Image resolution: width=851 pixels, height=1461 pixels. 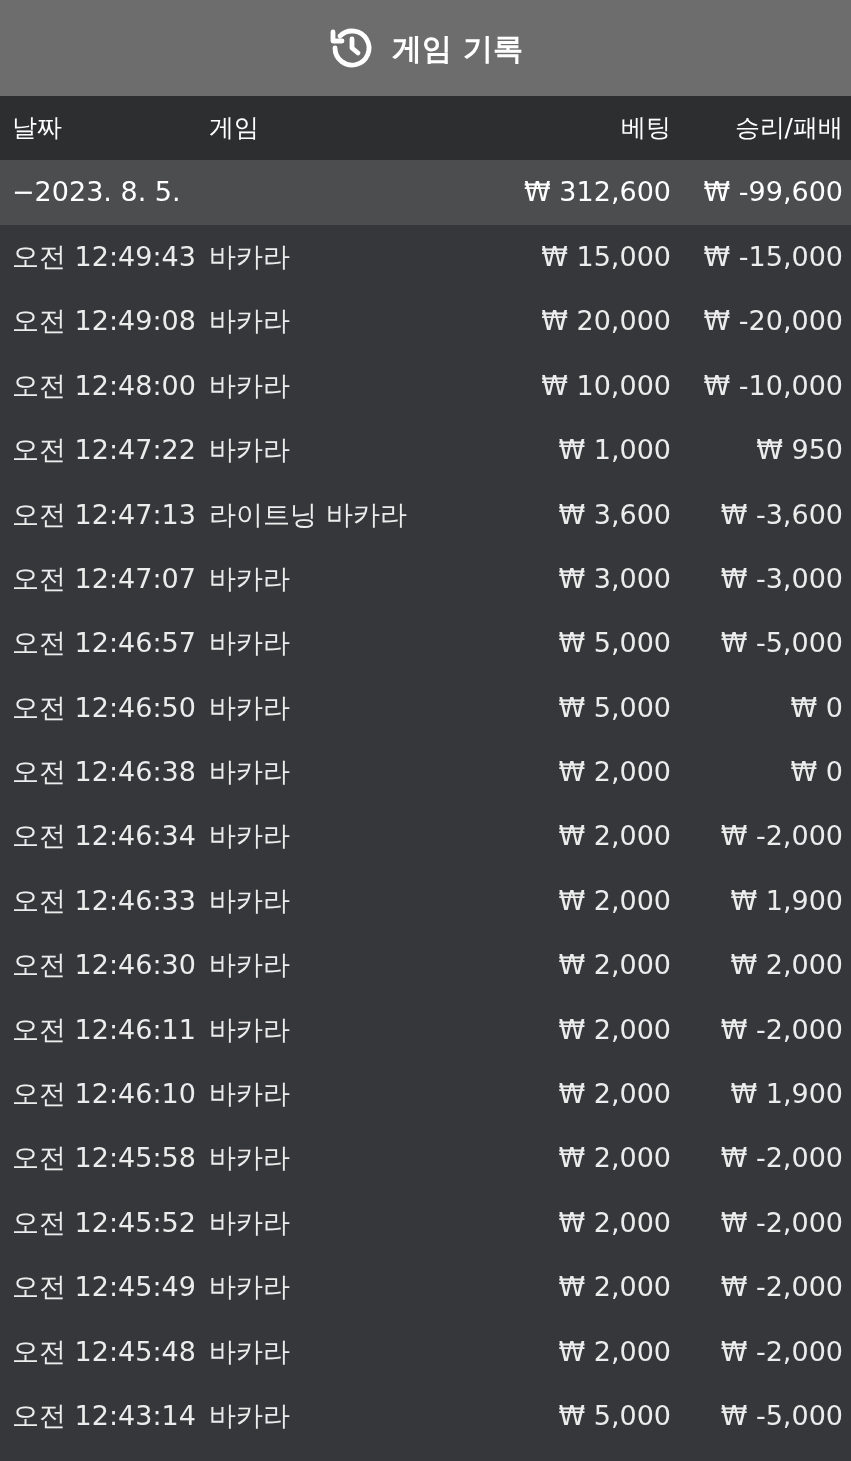 What do you see at coordinates (799, 450) in the screenshot?
I see `table-cell: ₩ 950` at bounding box center [799, 450].